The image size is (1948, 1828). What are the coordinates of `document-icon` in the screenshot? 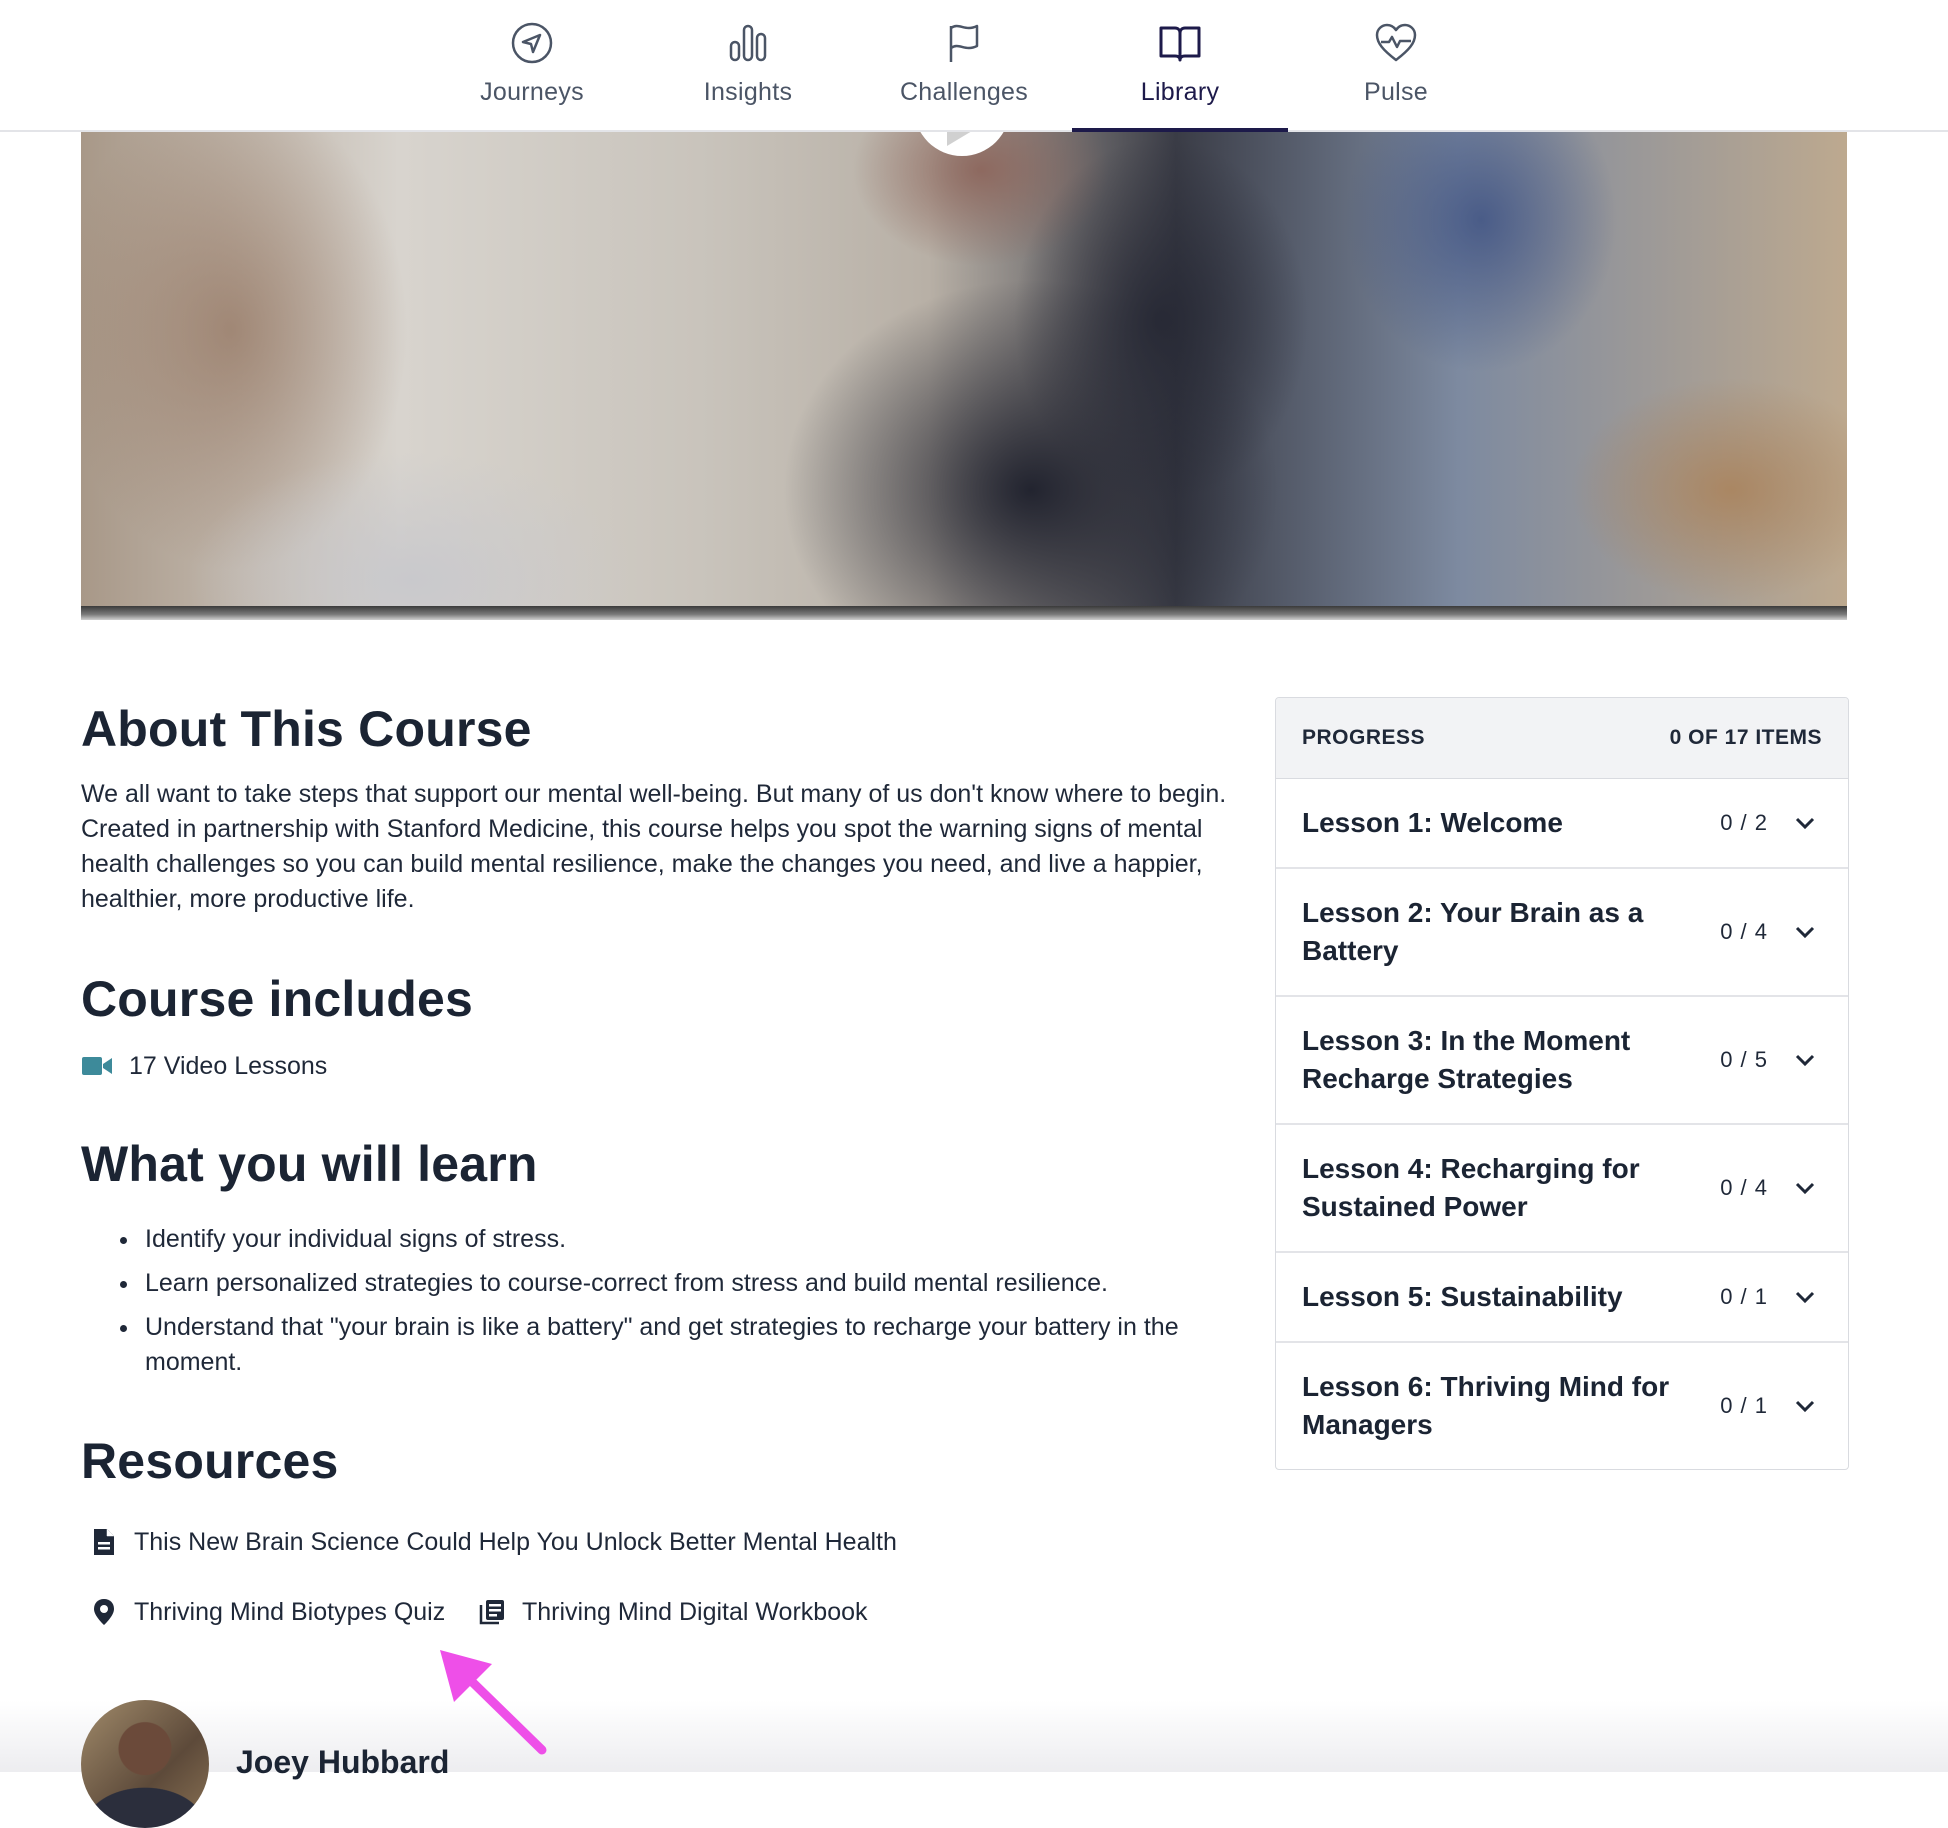 It's located at (104, 1542).